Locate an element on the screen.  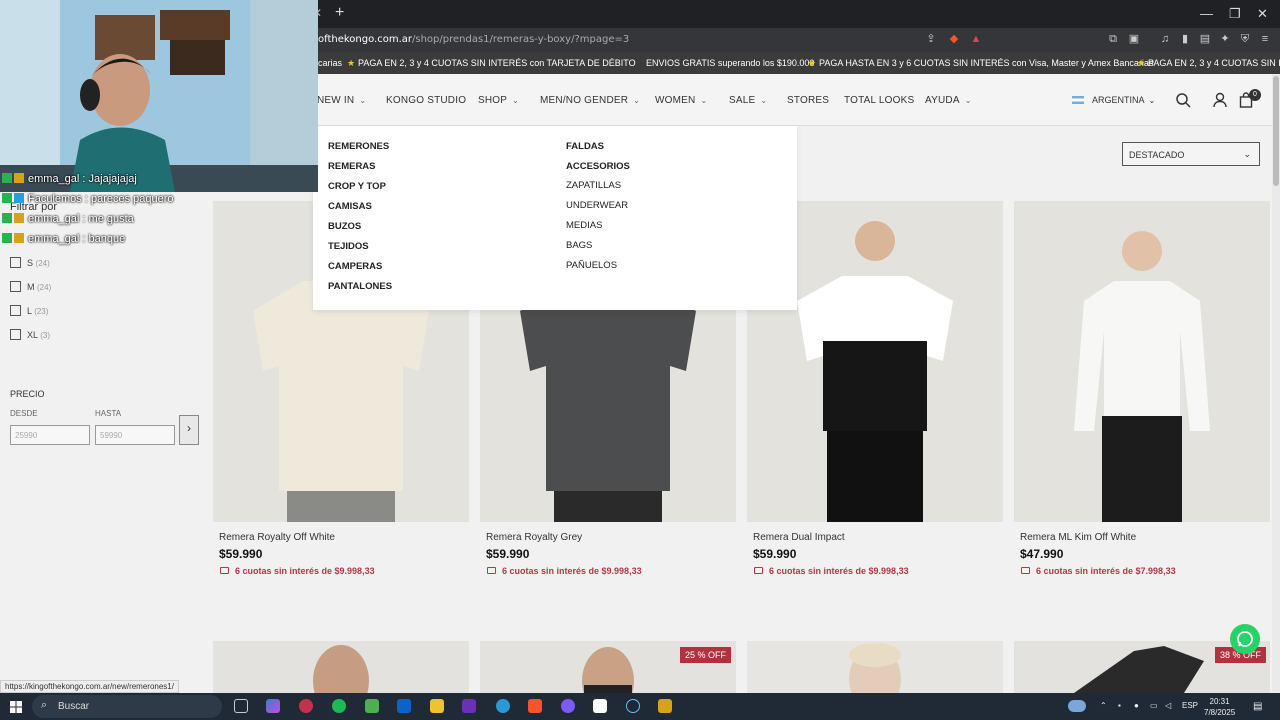
nav-total-looks: TOTAL LOOKS is located at coordinates (879, 100).